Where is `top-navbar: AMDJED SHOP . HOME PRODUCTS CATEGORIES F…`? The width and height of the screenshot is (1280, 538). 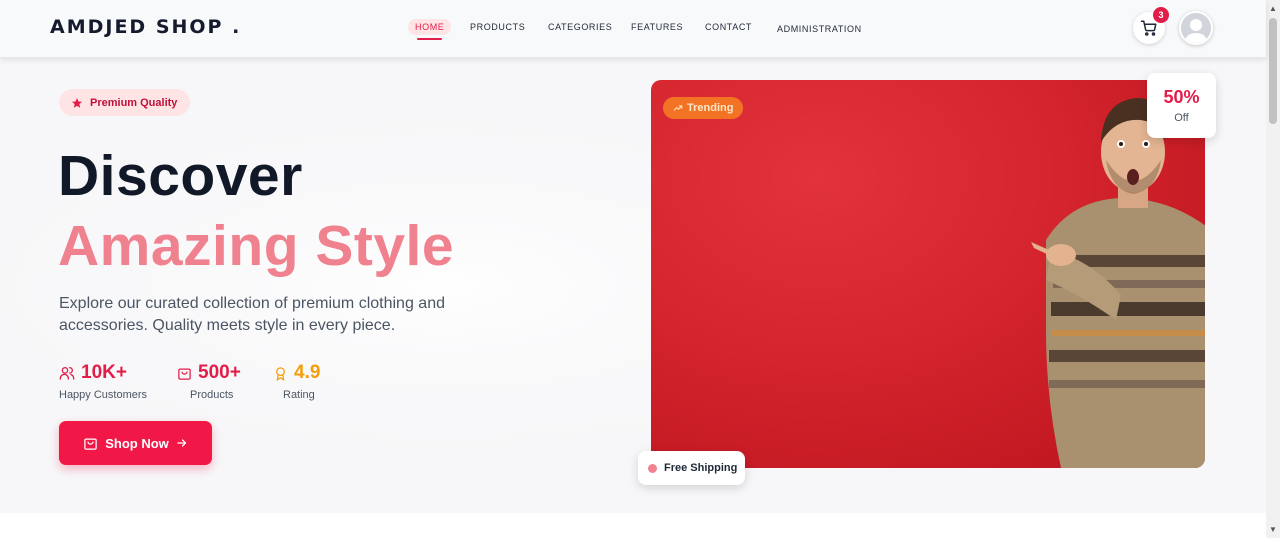
top-navbar: AMDJED SHOP . HOME PRODUCTS CATEGORIES F… is located at coordinates (633, 29).